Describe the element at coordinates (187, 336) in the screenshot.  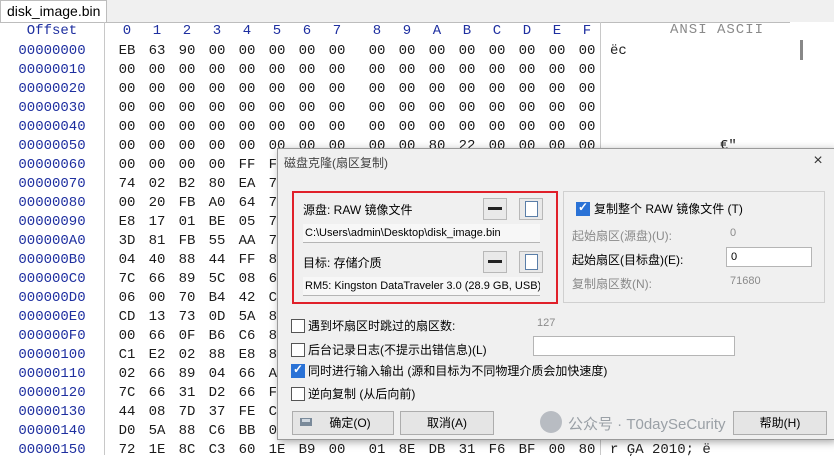
I see `hex-byte: 0F` at that location.